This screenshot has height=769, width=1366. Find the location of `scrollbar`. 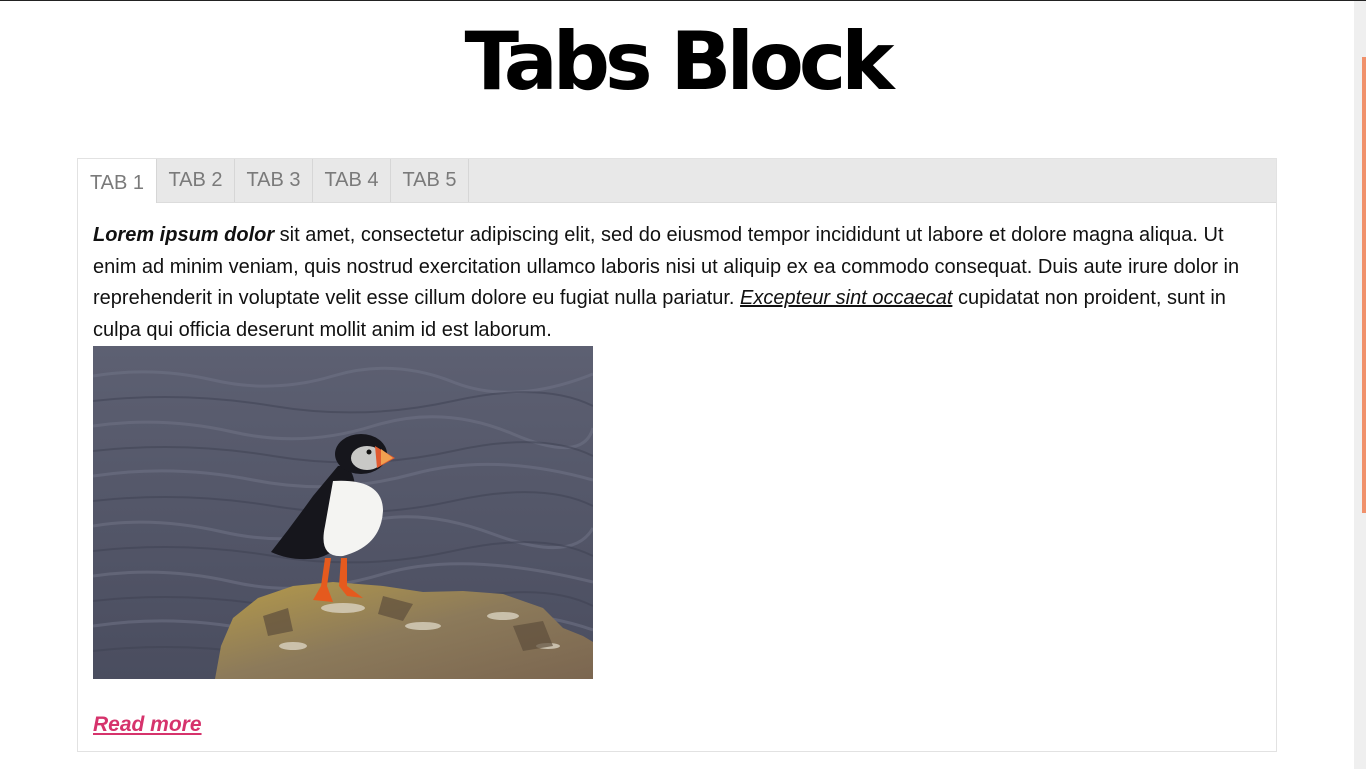

scrollbar is located at coordinates (1360, 385).